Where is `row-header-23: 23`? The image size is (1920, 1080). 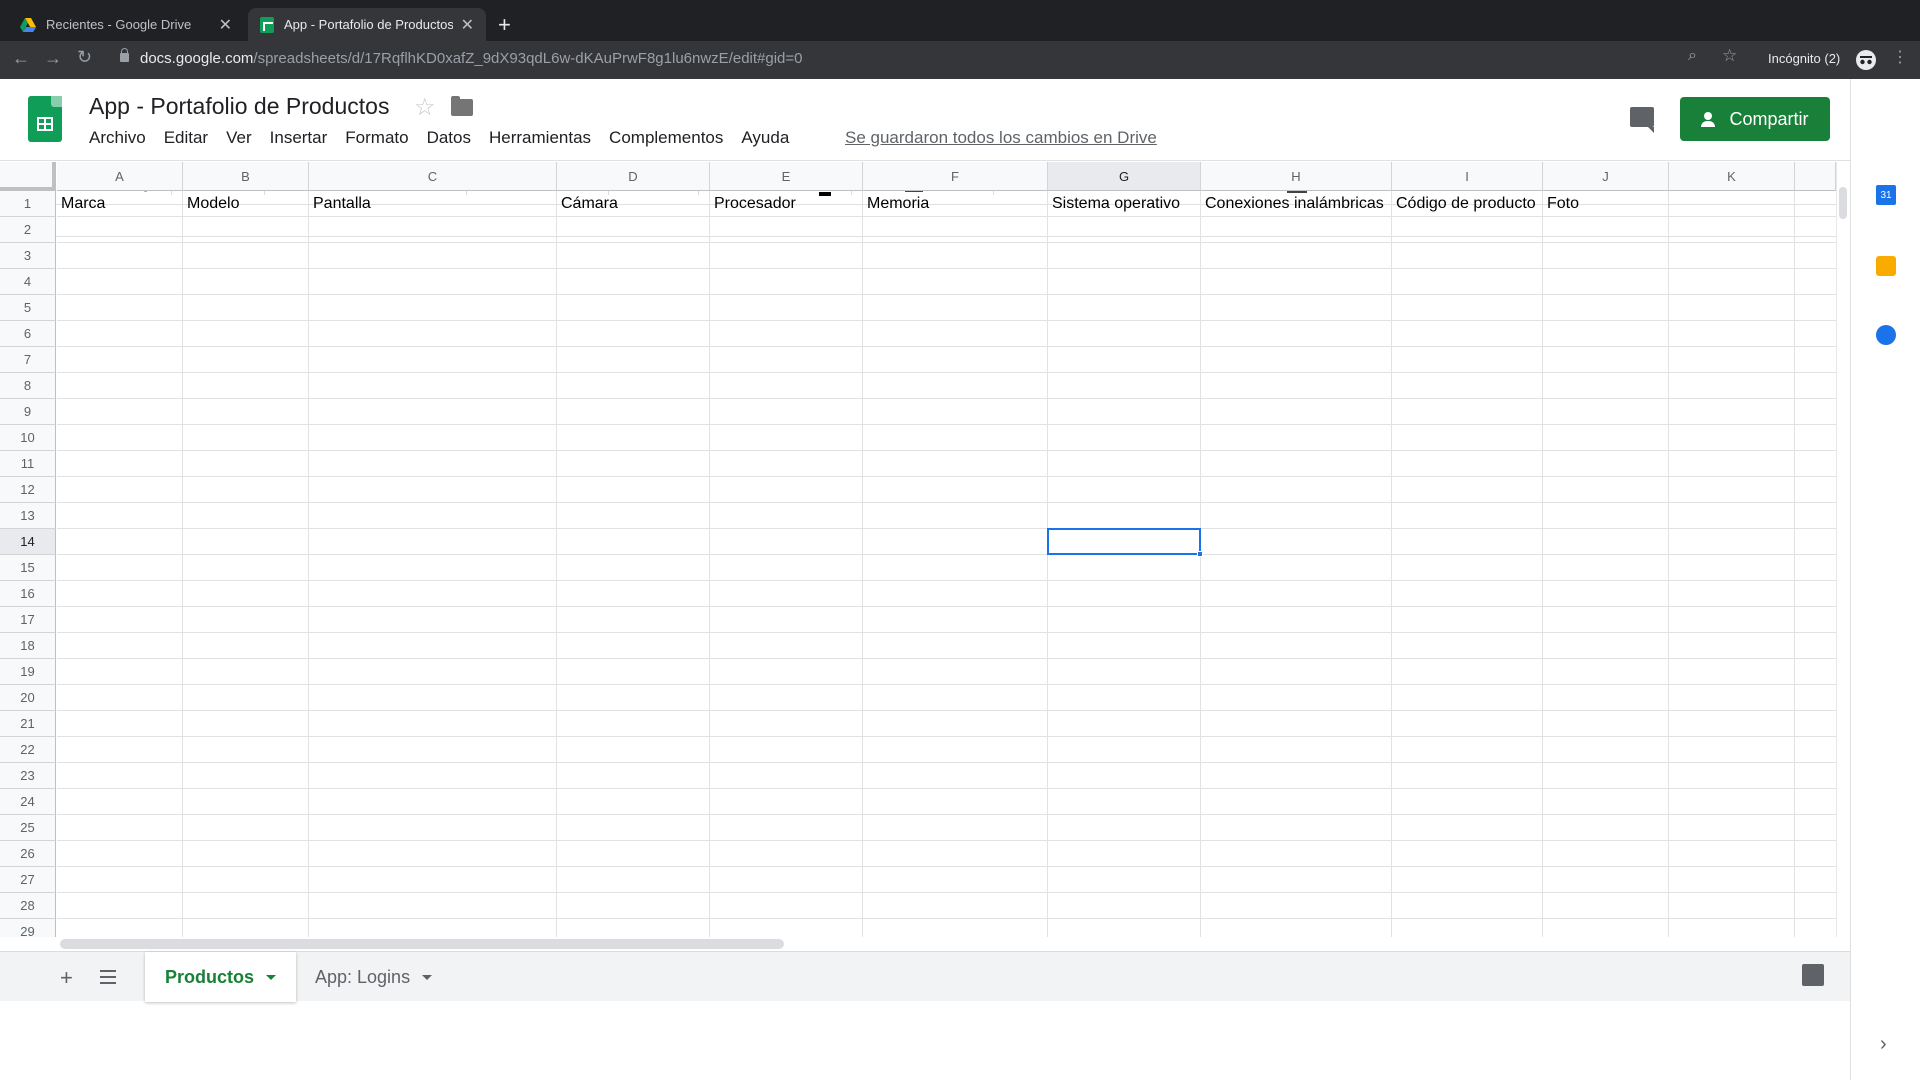 row-header-23: 23 is located at coordinates (28, 776).